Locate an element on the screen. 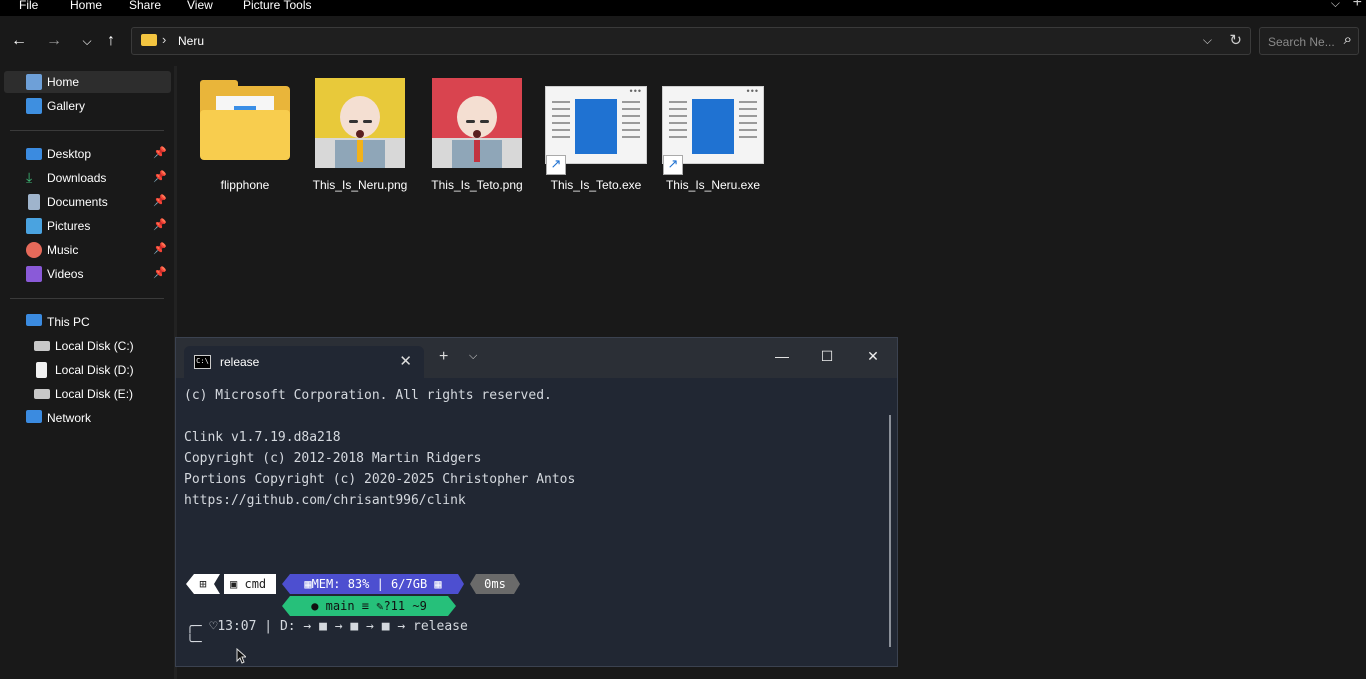 This screenshot has width=1366, height=679. navigation-bar: ← → ⌵ ↑ › Neru ⌵ ↻ Search Ne... ⌕ is located at coordinates (683, 41).